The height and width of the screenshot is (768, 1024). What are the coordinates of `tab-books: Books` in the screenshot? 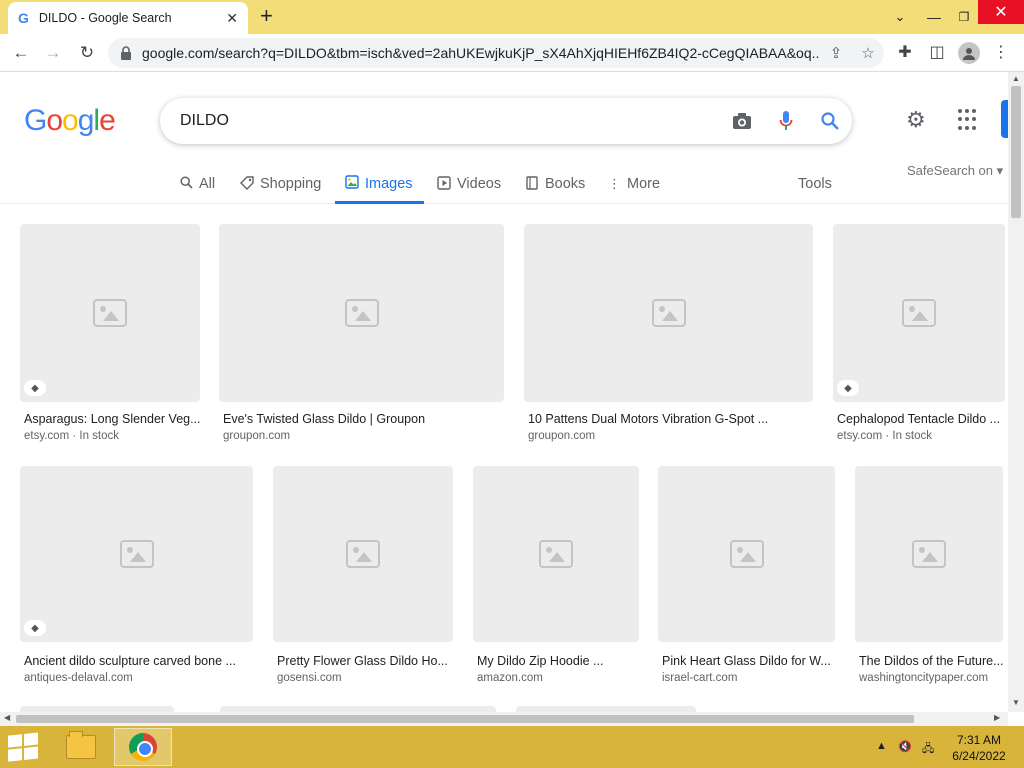 It's located at (555, 184).